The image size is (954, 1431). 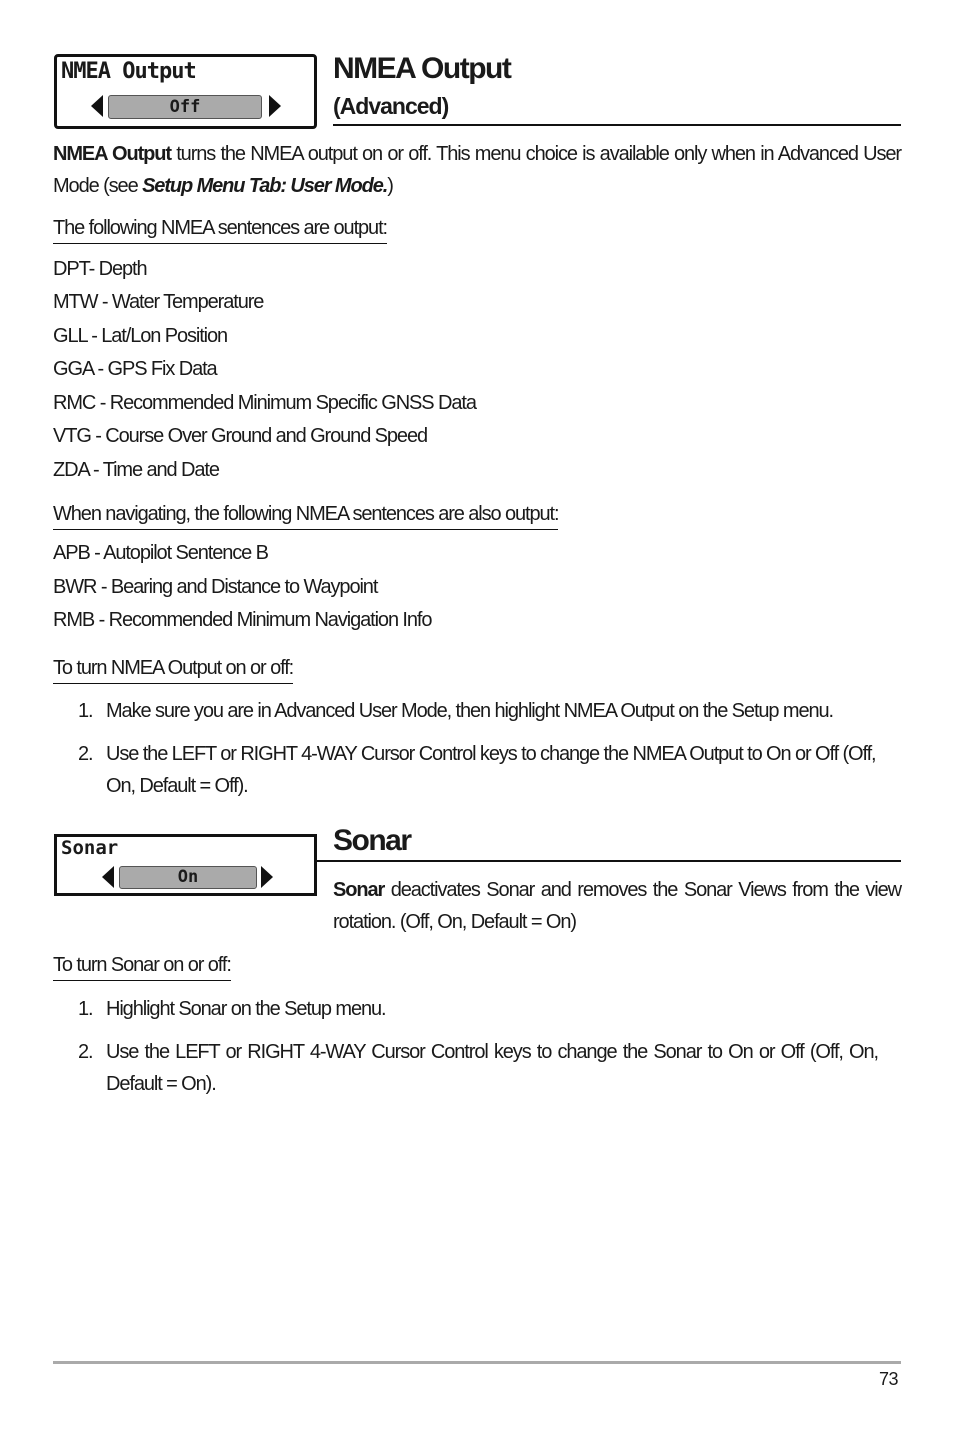 What do you see at coordinates (185, 865) in the screenshot?
I see `sonar-menu-widget: Sonar On` at bounding box center [185, 865].